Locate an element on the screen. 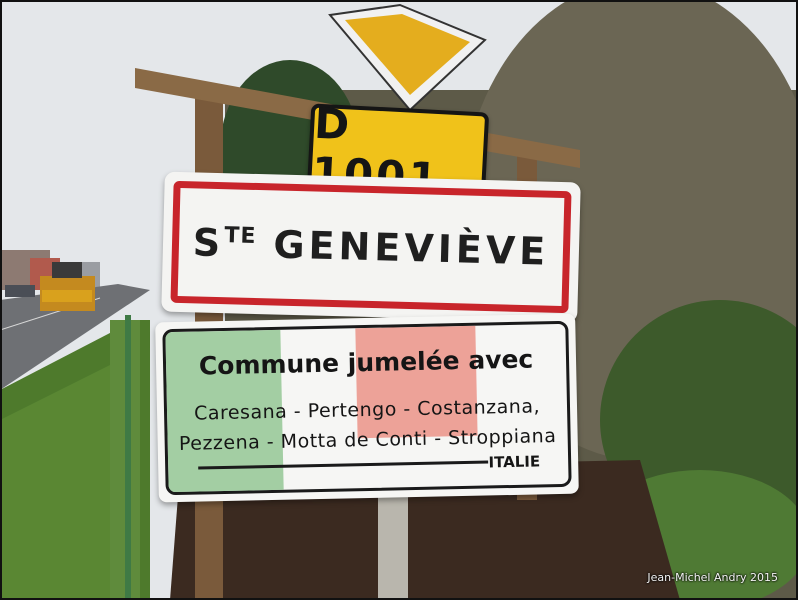 Image resolution: width=798 pixels, height=600 pixels. town-name: STE GENEVIÈVE is located at coordinates (370, 246).